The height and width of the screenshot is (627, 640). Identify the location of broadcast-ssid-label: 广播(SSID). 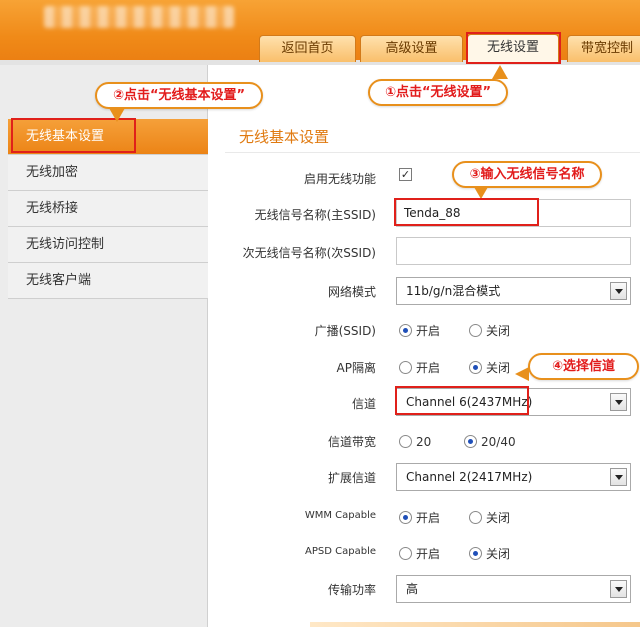
(345, 331).